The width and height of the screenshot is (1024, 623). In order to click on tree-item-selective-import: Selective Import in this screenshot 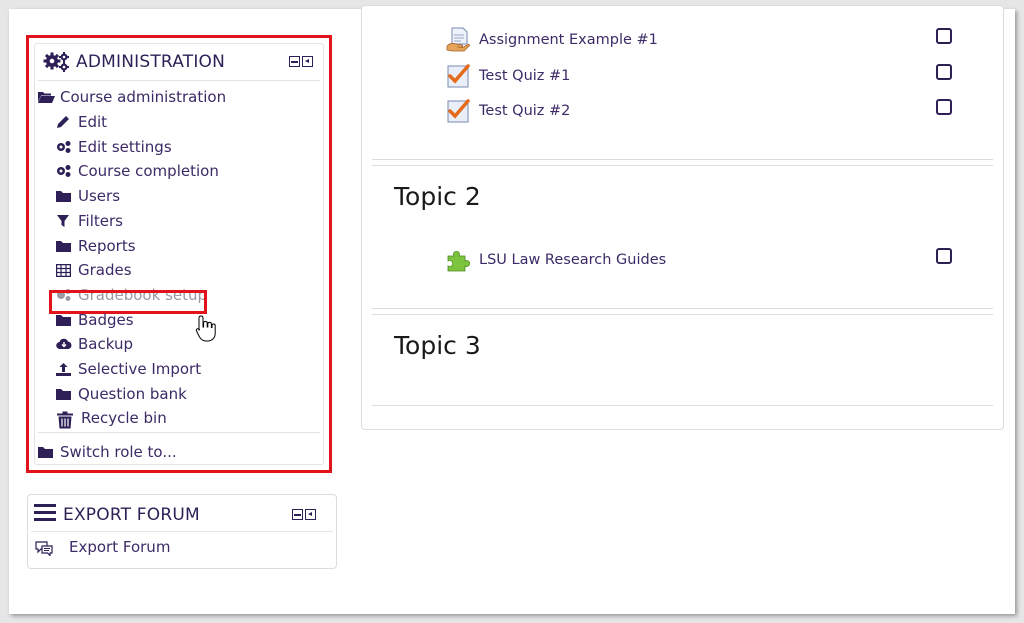, I will do `click(128, 369)`.